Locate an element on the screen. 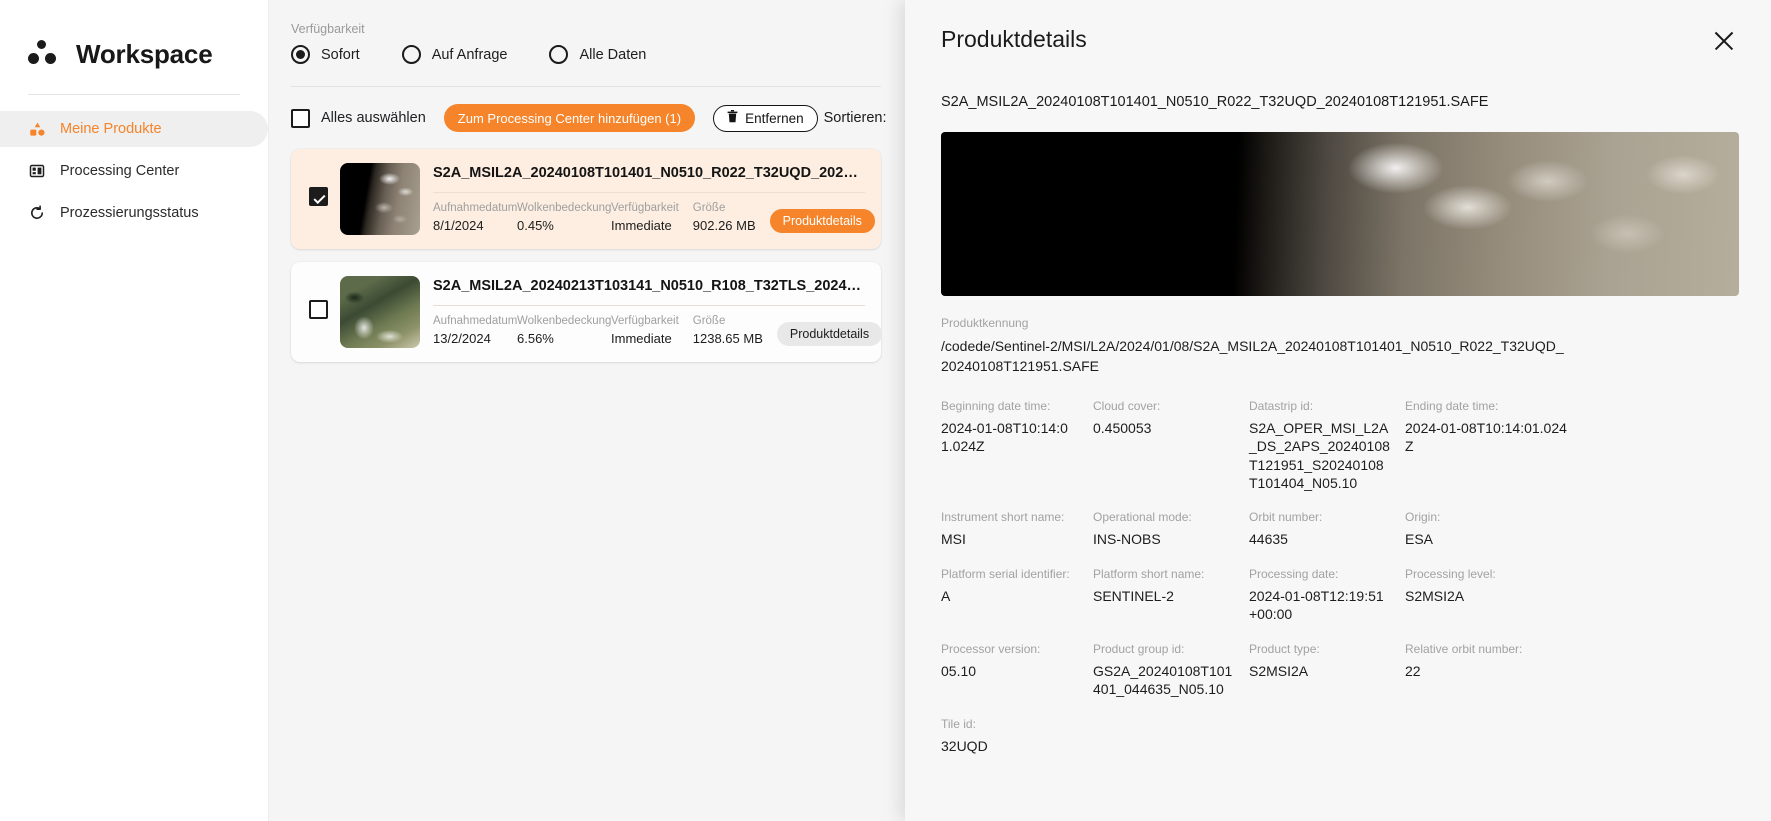 This screenshot has width=1771, height=821. satellite-scene-image-large is located at coordinates (1340, 214).